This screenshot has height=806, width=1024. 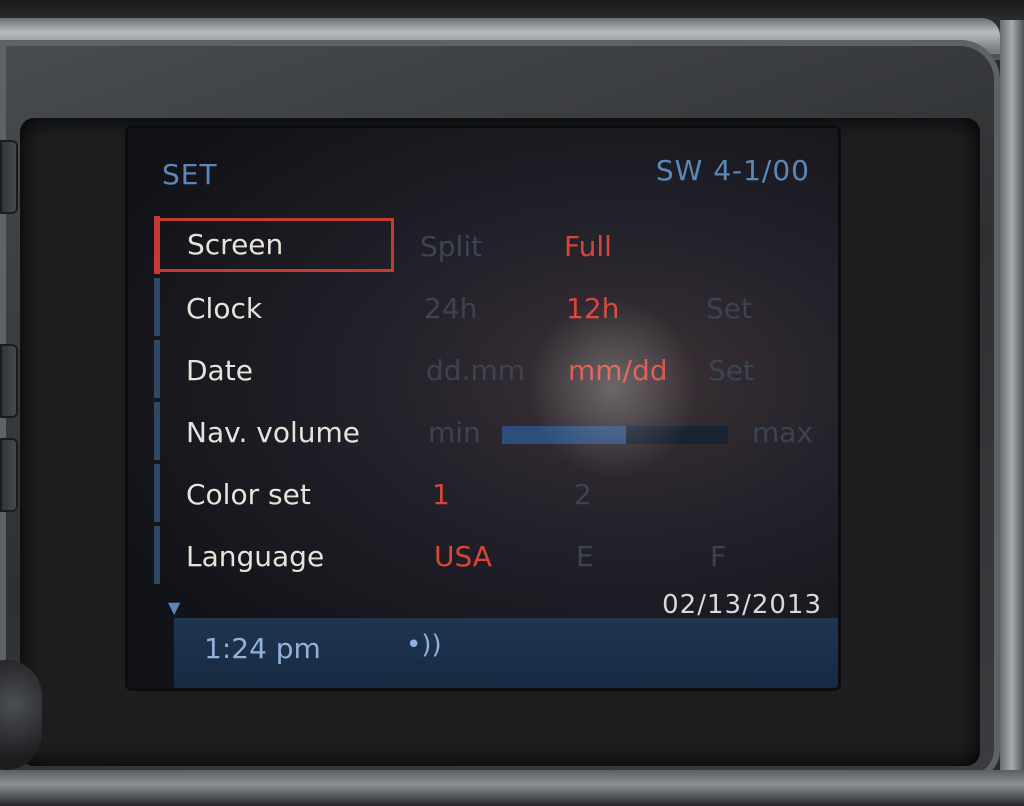 What do you see at coordinates (190, 174) in the screenshot?
I see `screen-title: SET` at bounding box center [190, 174].